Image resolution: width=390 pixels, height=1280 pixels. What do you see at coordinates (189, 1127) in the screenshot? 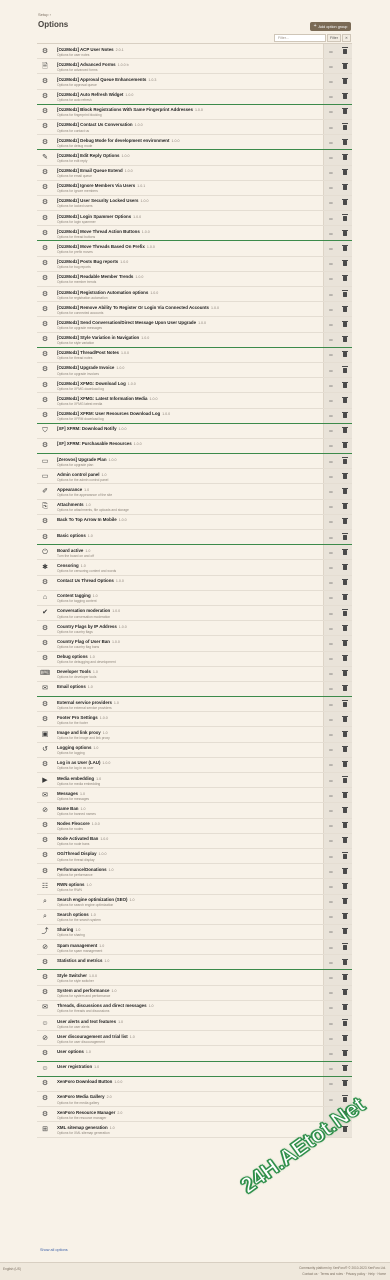
I see `option-group-title: XML sitemap generation 1.0` at bounding box center [189, 1127].